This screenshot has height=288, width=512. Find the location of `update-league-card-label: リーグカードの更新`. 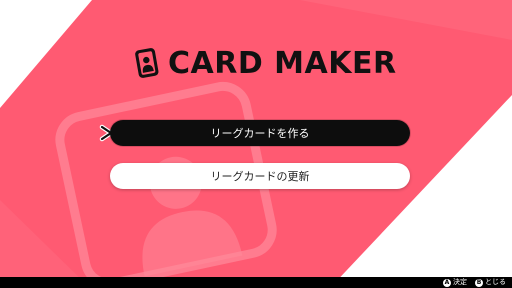

update-league-card-label: リーグカードの更新 is located at coordinates (260, 176).